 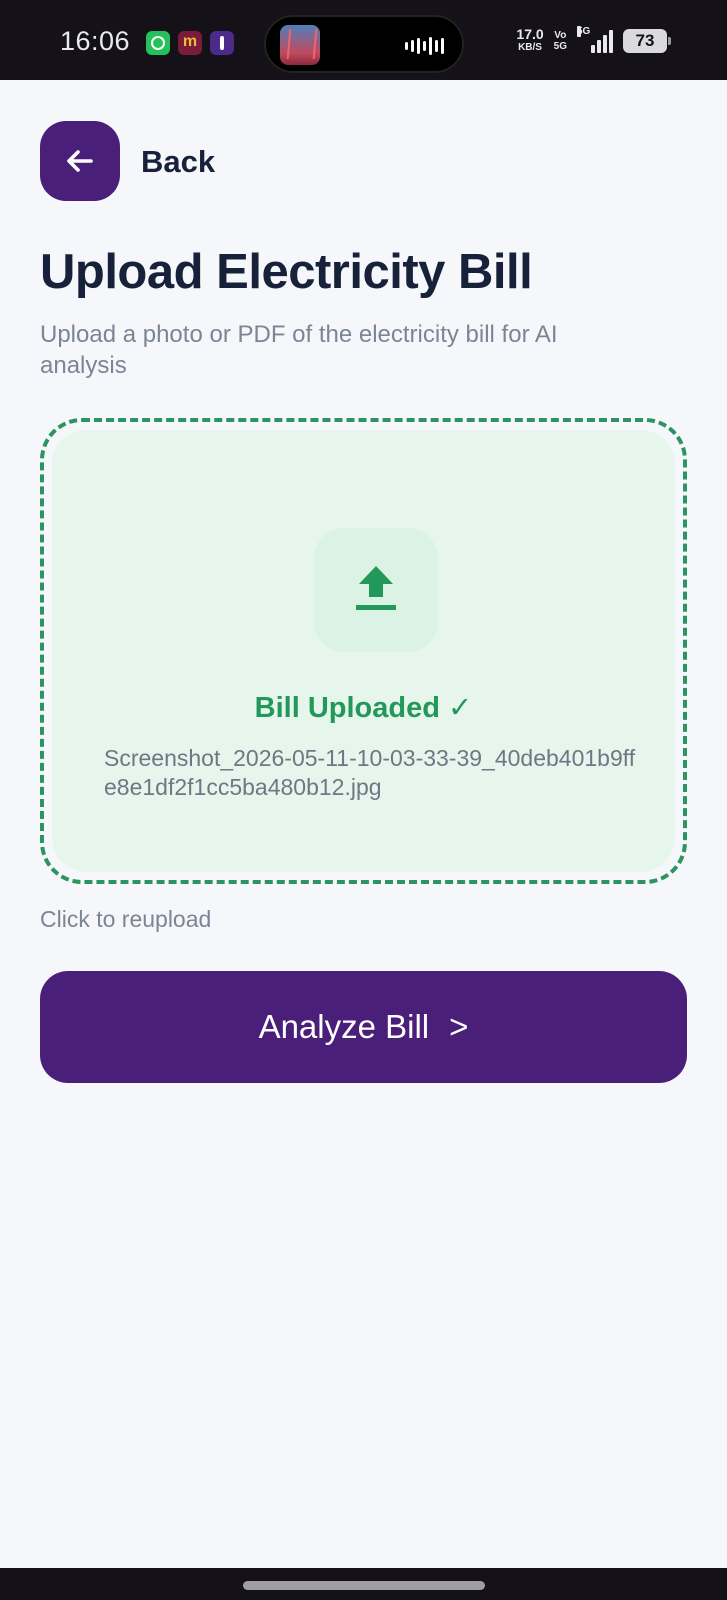 I want to click on back-button, so click(x=80, y=161).